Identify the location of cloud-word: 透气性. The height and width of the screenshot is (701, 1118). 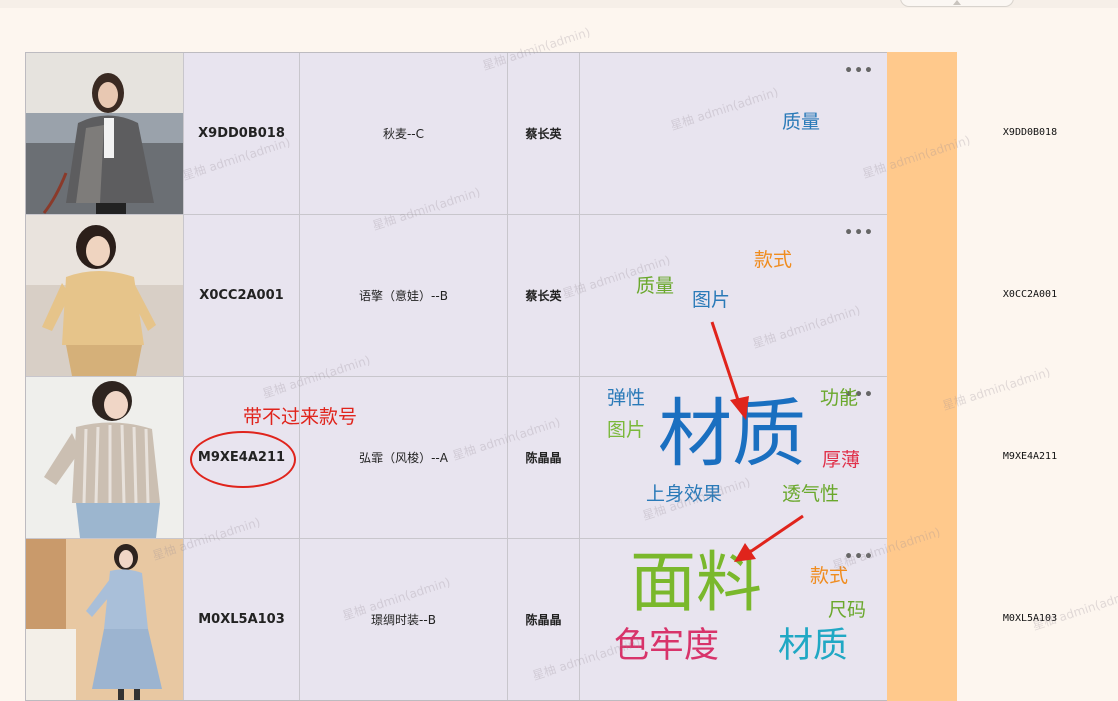
(811, 494).